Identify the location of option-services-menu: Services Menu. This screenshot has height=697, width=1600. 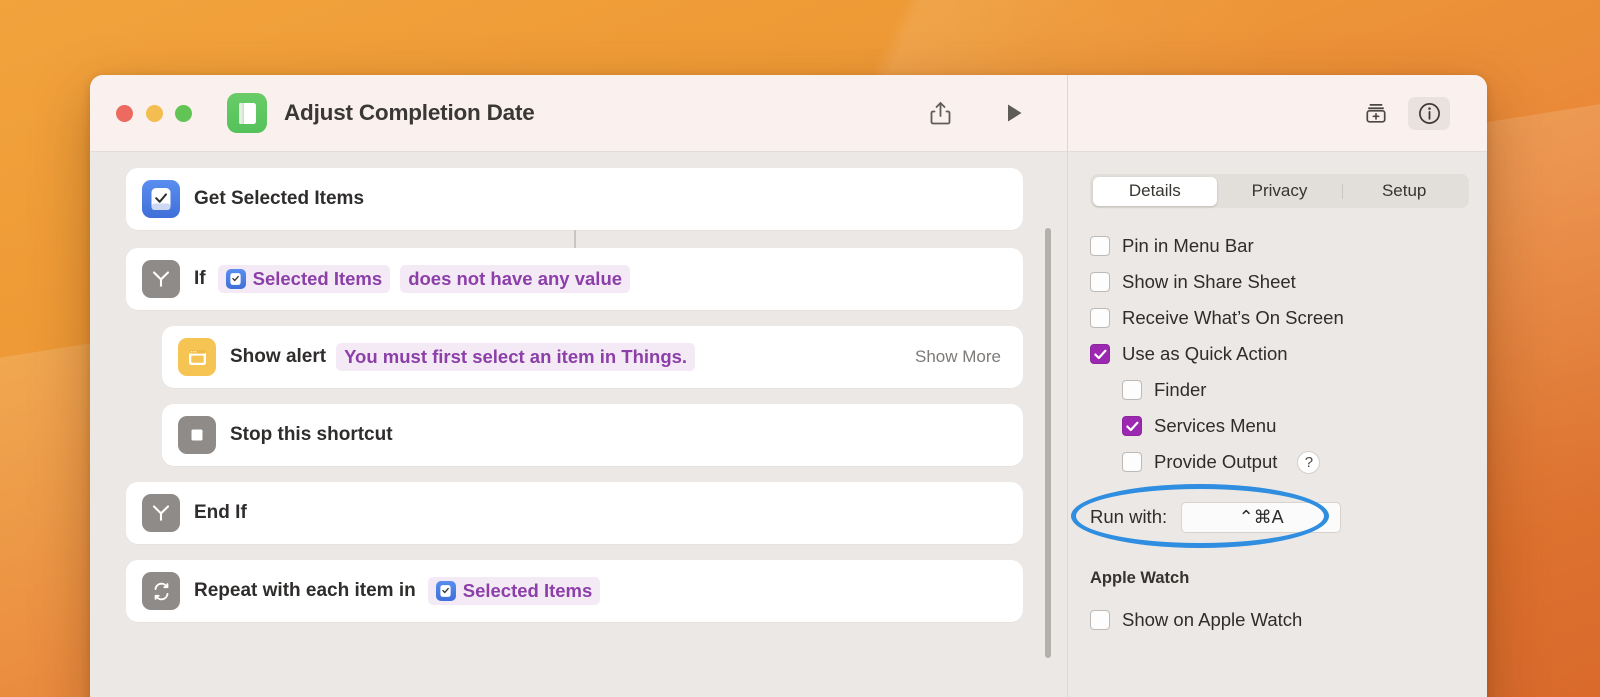
(1279, 426).